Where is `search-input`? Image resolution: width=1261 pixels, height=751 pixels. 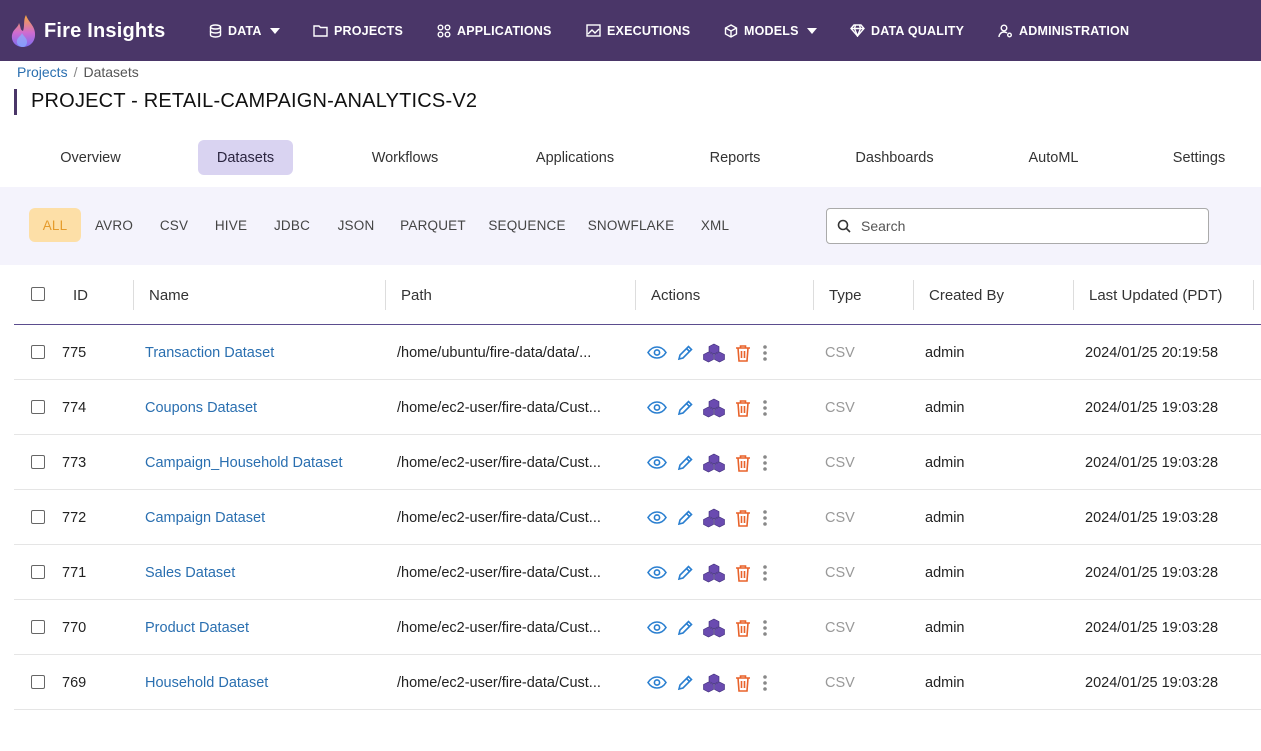 search-input is located at coordinates (1021, 226).